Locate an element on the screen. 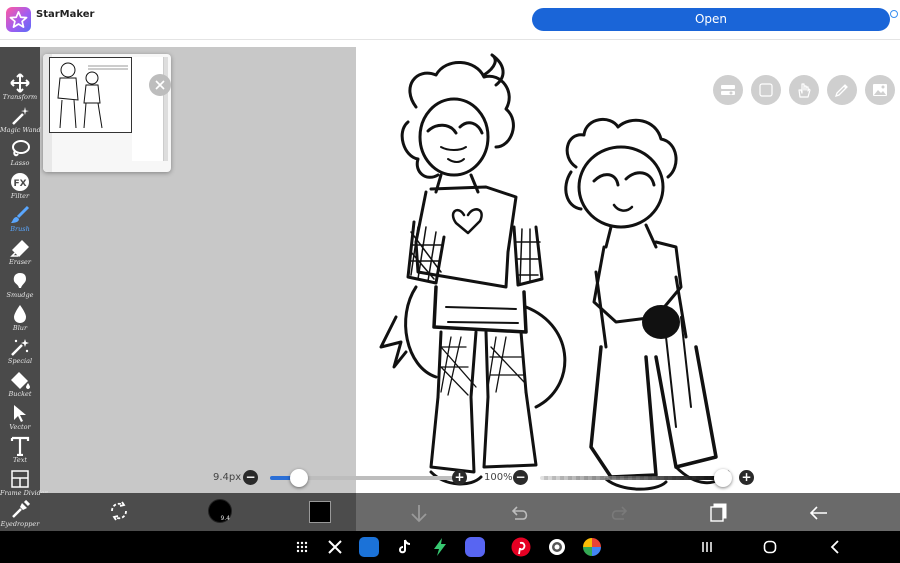 The height and width of the screenshot is (563, 900). bucket-icon is located at coordinates (20, 380).